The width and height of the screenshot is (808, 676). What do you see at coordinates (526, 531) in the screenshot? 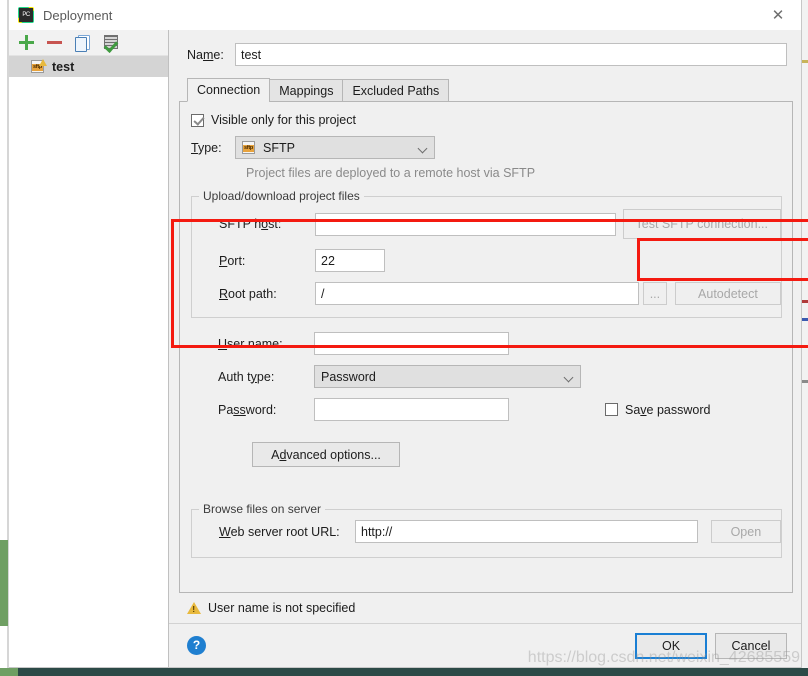
I see `web-server-url-input` at bounding box center [526, 531].